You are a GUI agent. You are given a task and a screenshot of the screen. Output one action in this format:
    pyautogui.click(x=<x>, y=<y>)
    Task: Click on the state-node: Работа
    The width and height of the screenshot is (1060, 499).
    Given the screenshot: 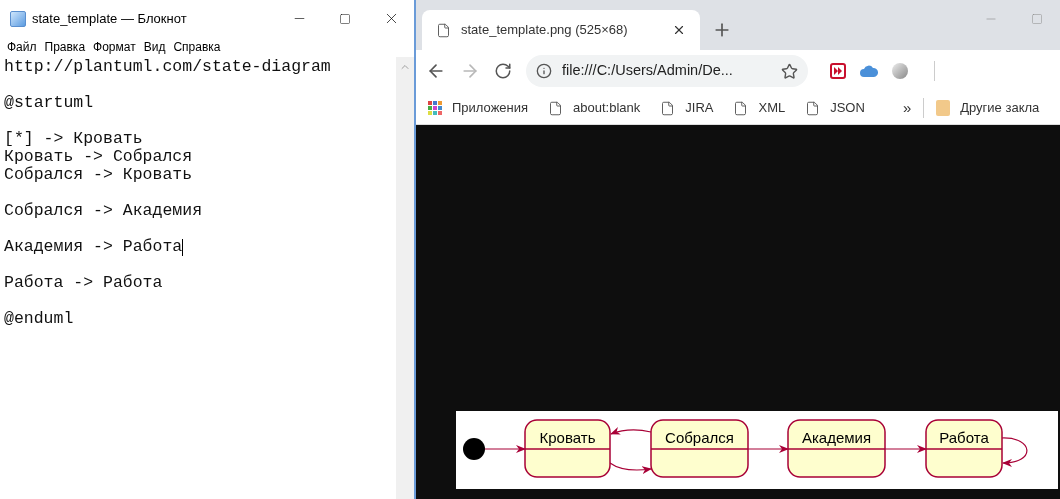 What is the action you would take?
    pyautogui.click(x=964, y=448)
    